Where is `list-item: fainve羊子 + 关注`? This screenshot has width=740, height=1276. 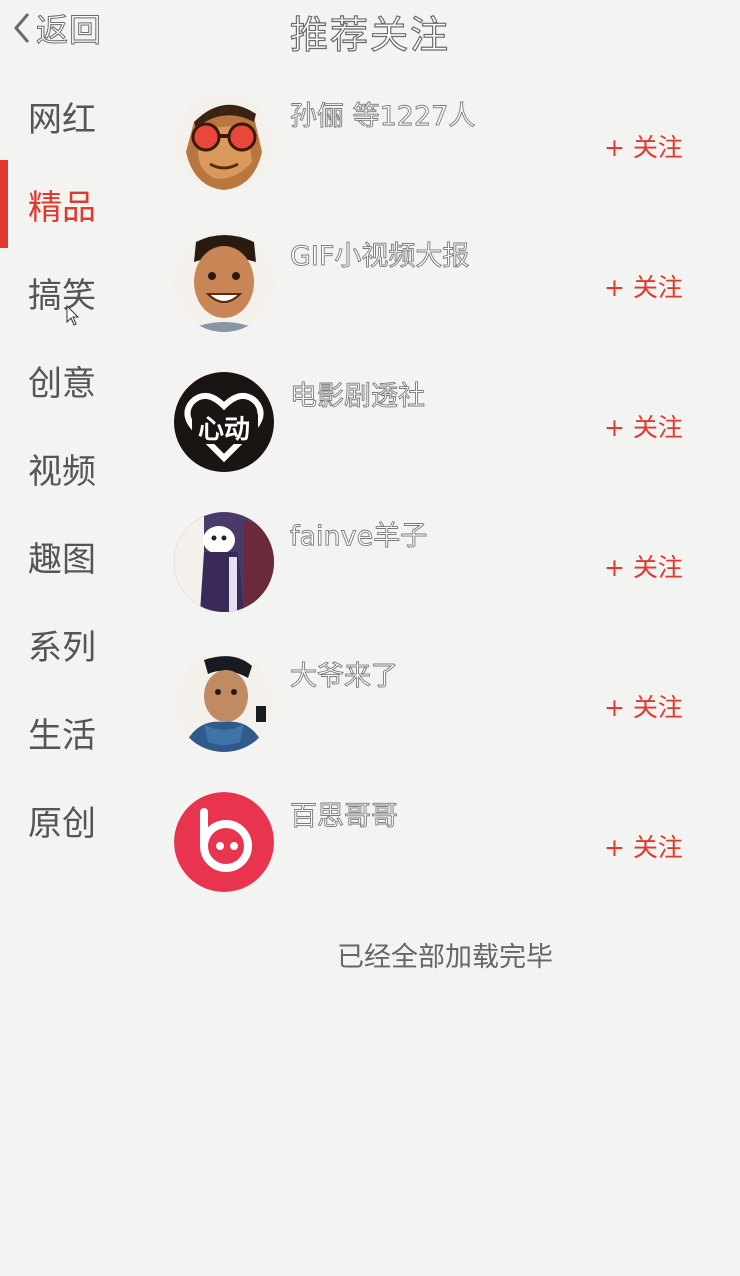 list-item: fainve羊子 + 关注 is located at coordinates (440, 570).